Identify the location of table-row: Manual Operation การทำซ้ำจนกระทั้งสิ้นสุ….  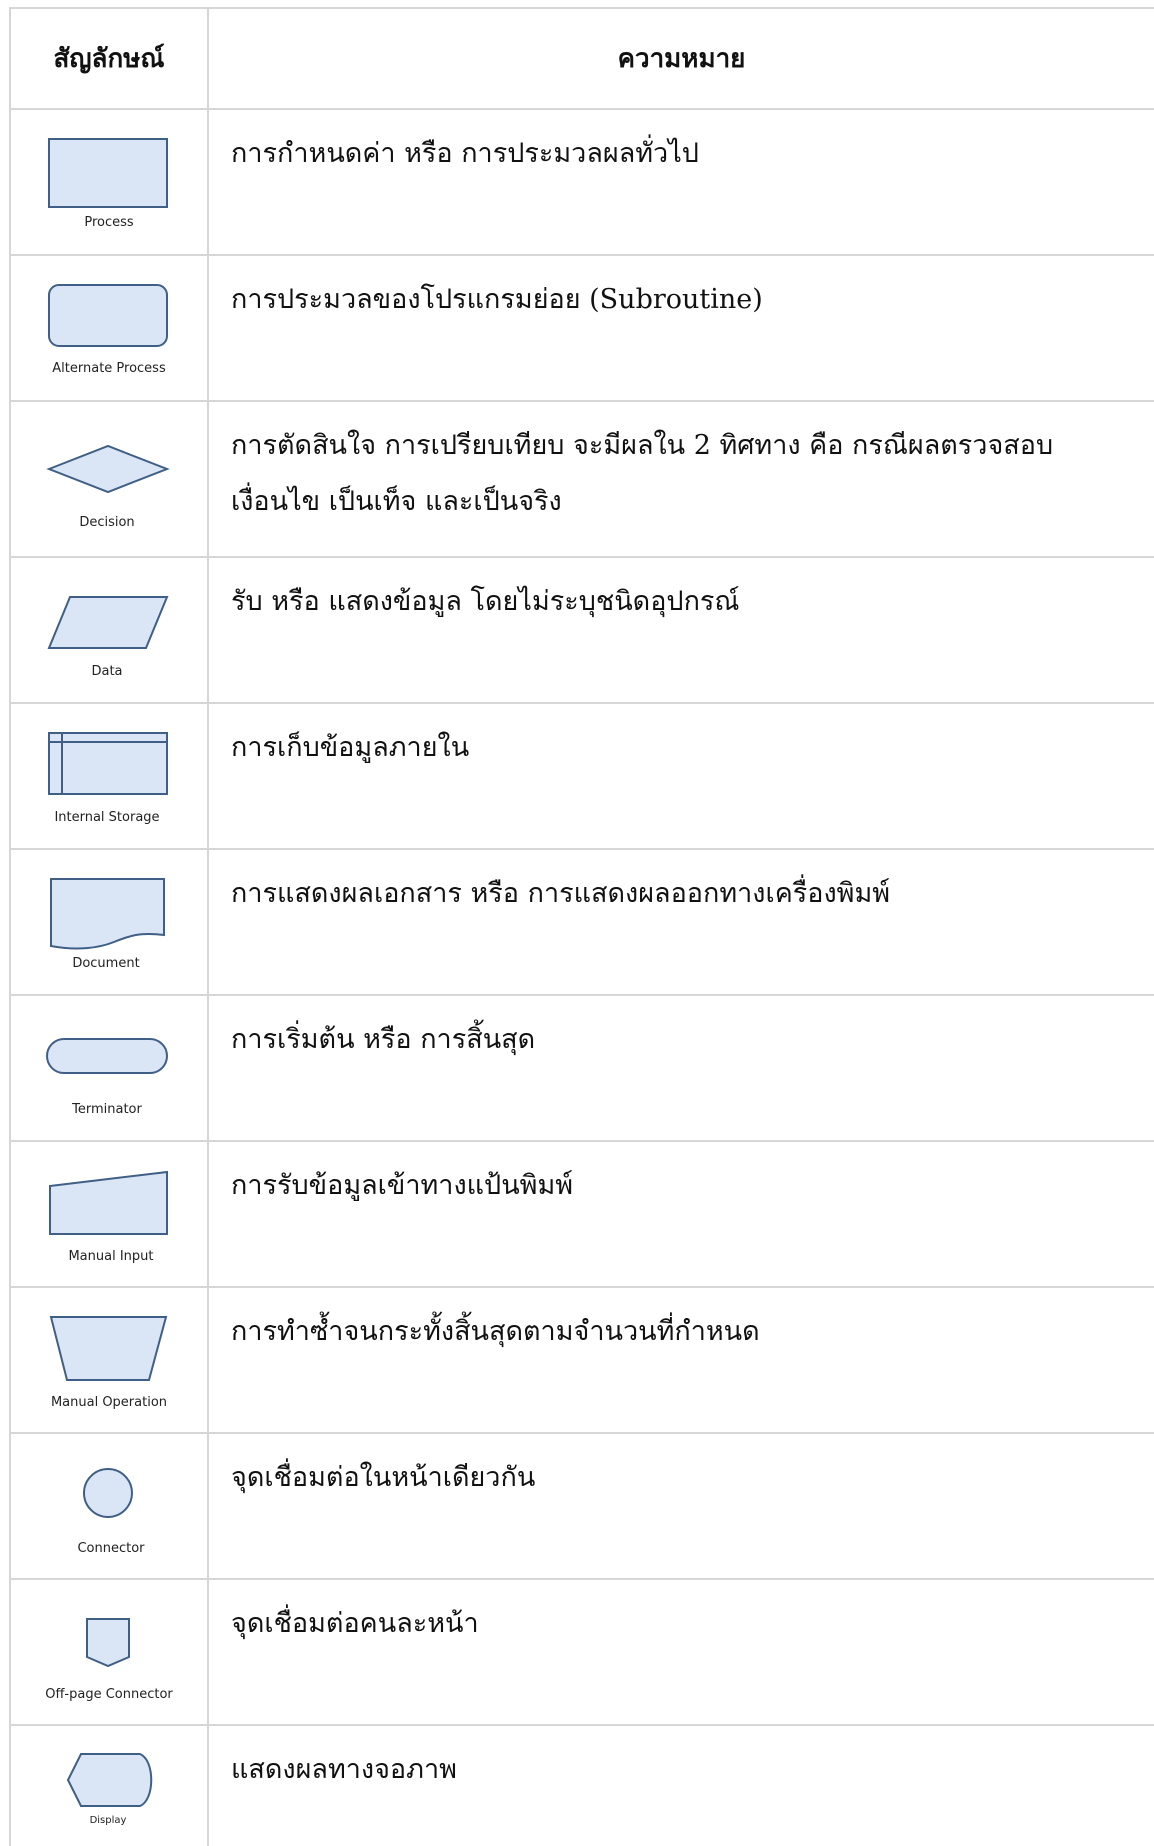
(581, 1360).